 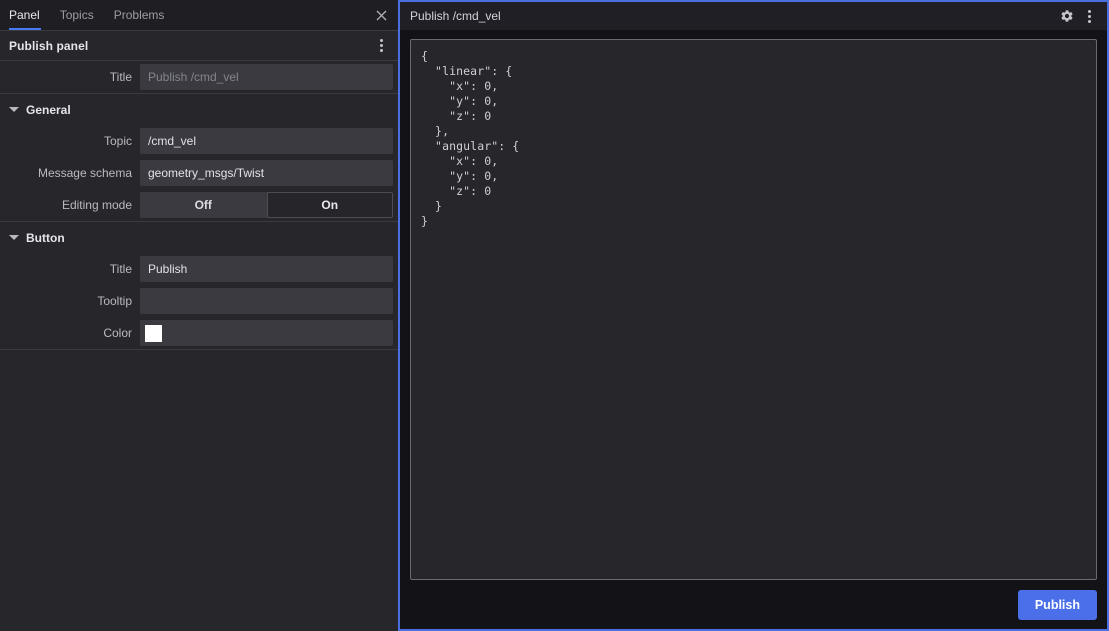 I want to click on gear-icon, so click(x=1067, y=16).